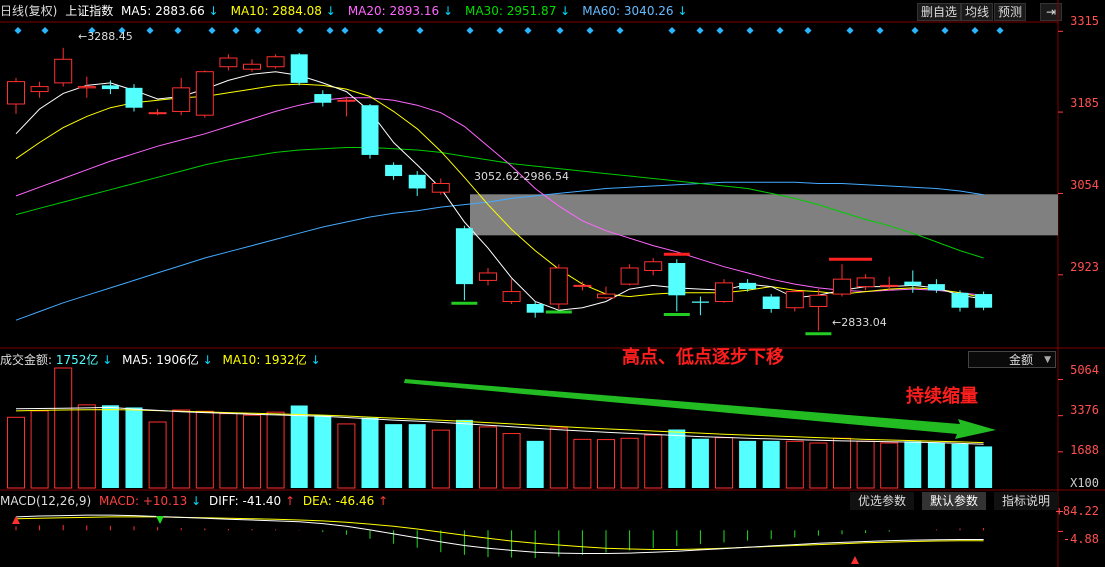 The width and height of the screenshot is (1105, 567). Describe the element at coordinates (954, 501) in the screenshot. I see `tab-default-params: 默认参数` at that location.